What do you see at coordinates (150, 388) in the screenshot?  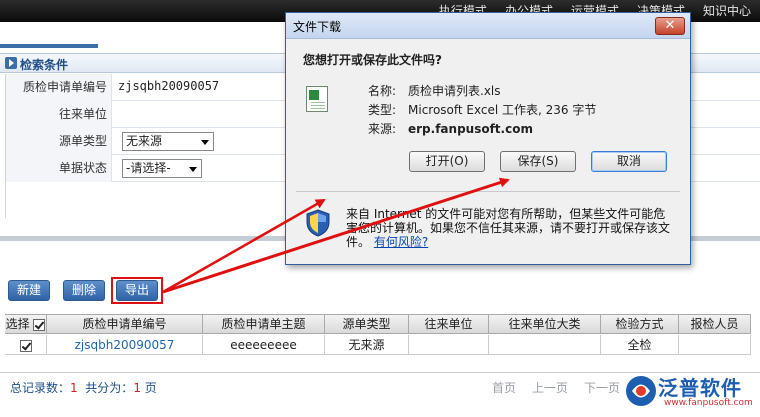 I see `pages-unit: 页` at bounding box center [150, 388].